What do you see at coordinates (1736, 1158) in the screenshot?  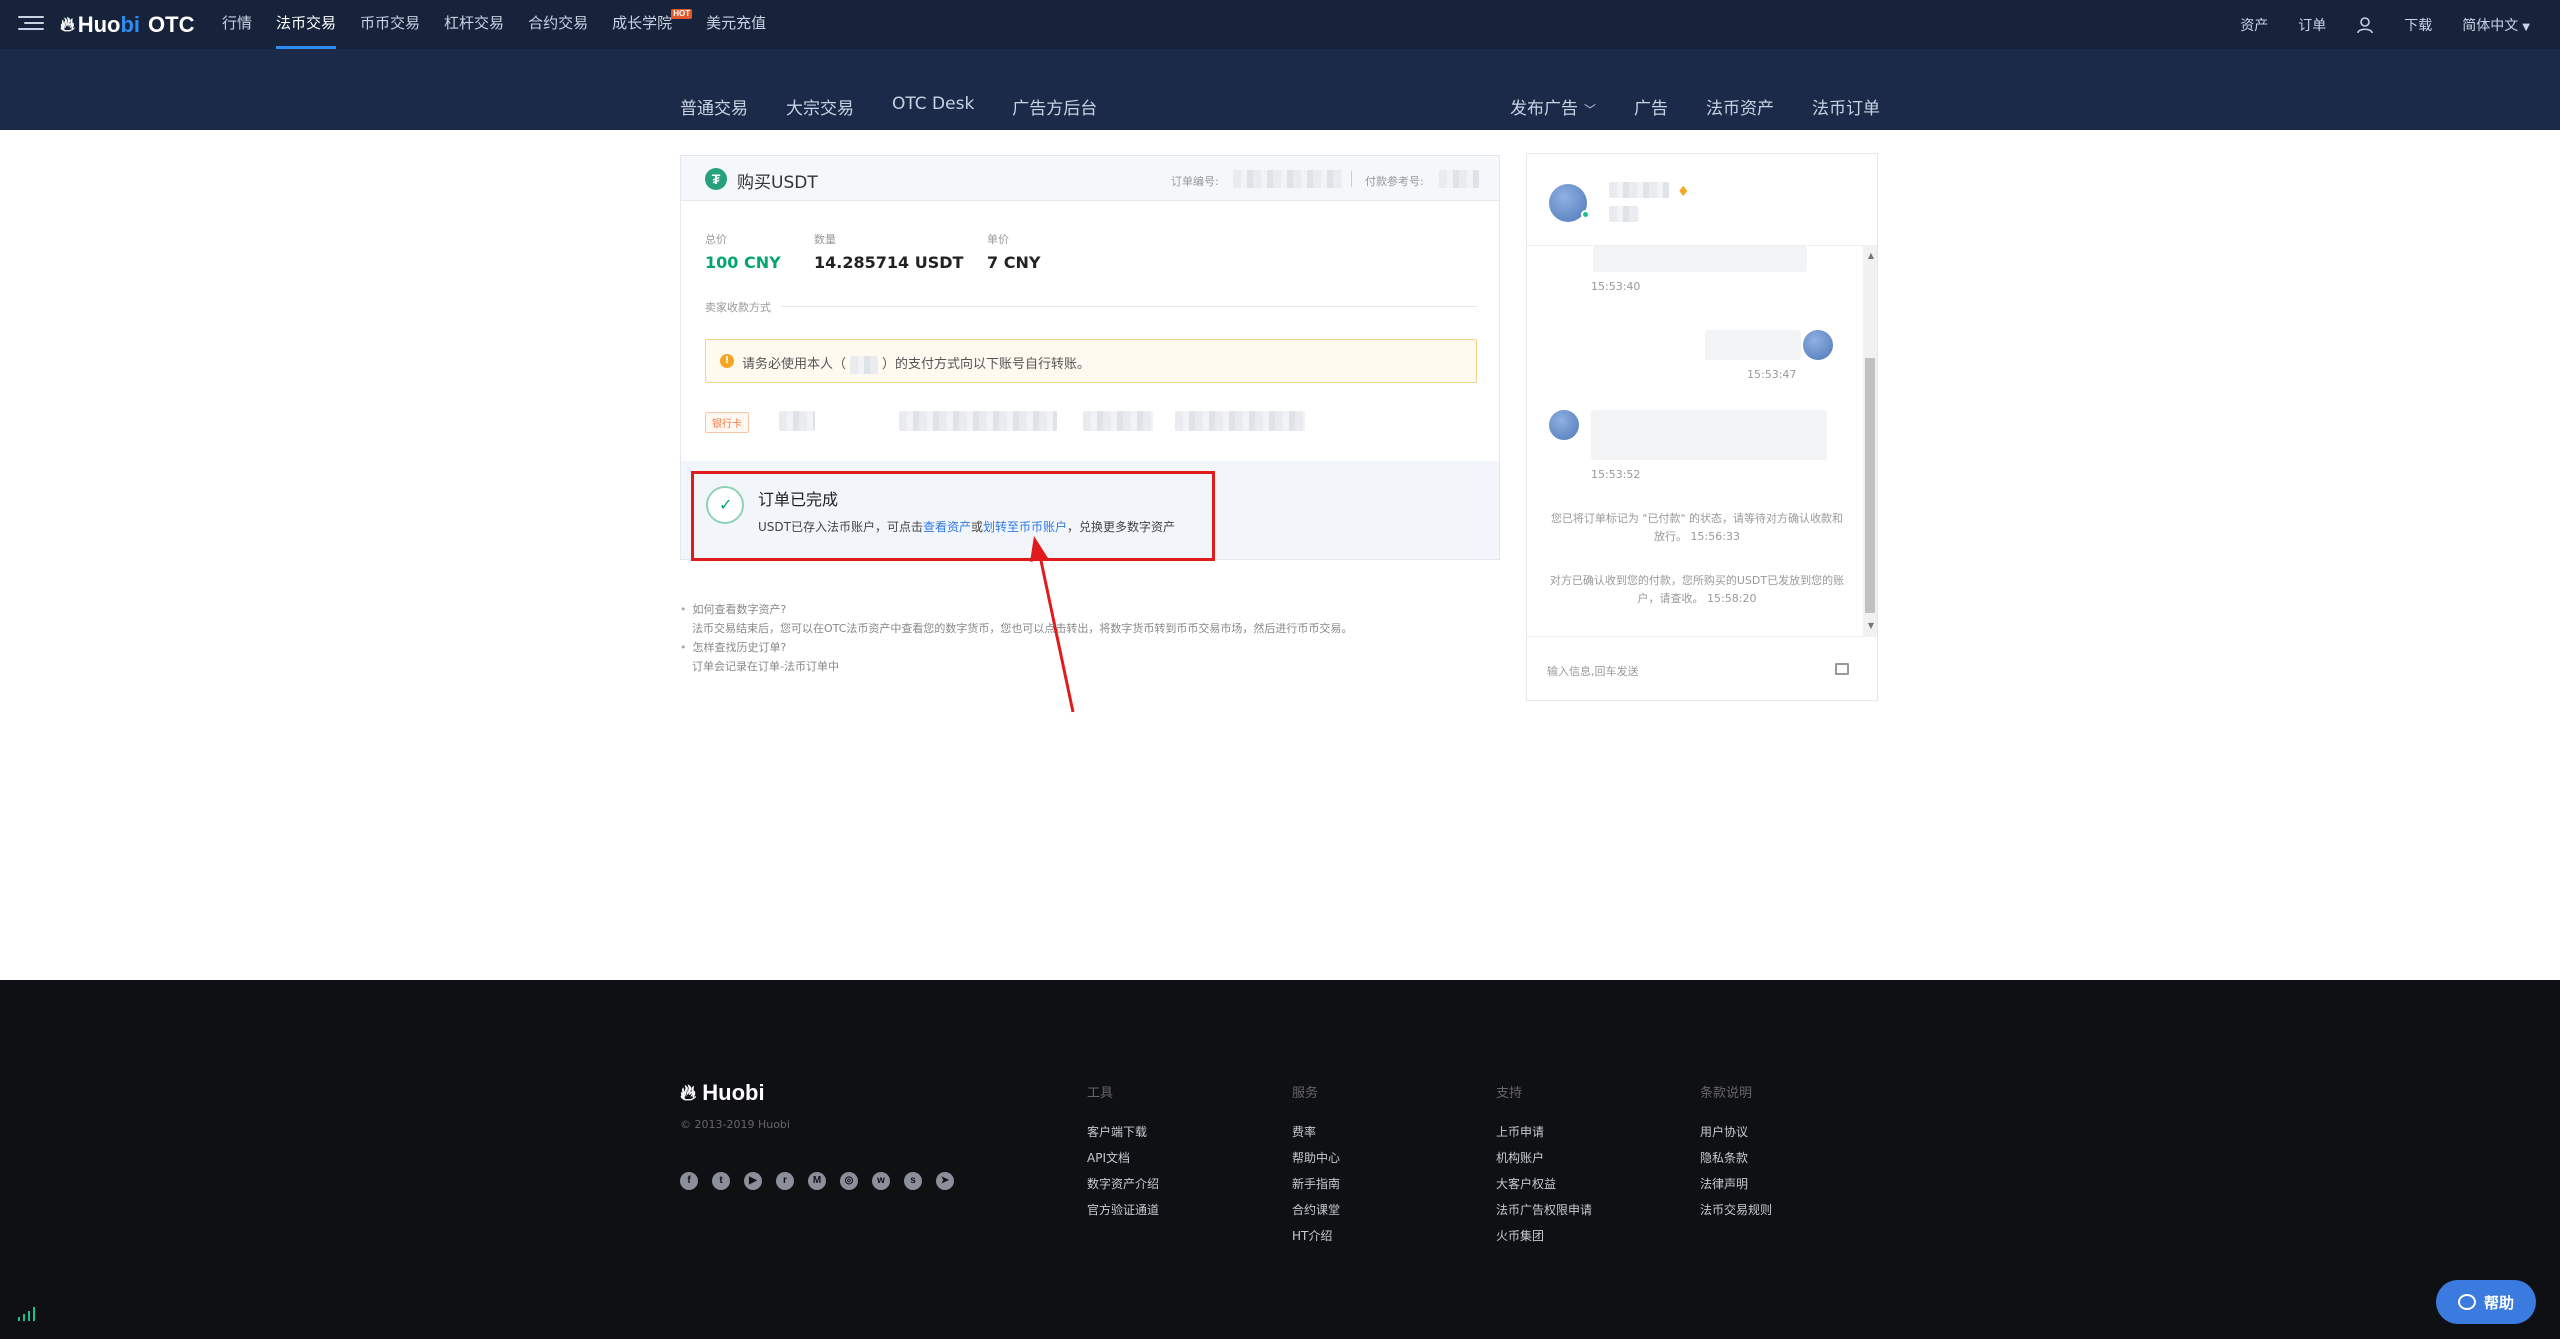 I see `footer-link: 隐私条款` at bounding box center [1736, 1158].